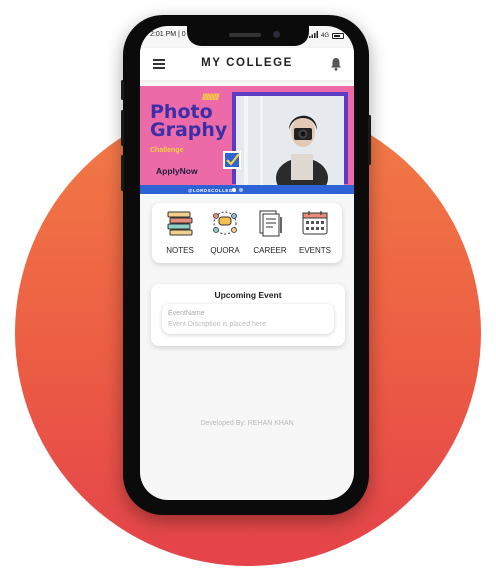 The height and width of the screenshot is (569, 496). Describe the element at coordinates (186, 313) in the screenshot. I see `event-name: EventName` at that location.